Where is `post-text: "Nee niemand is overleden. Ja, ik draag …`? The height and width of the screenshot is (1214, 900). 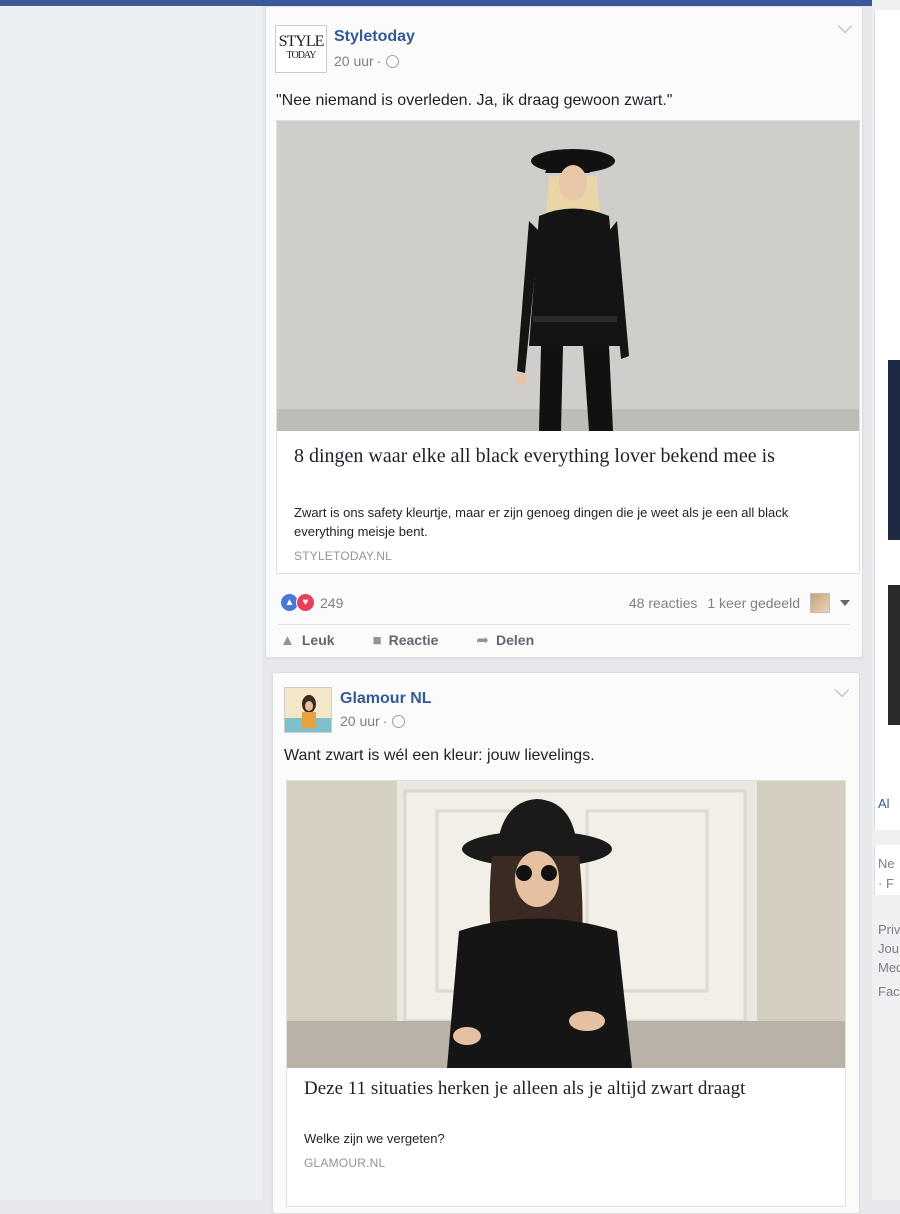
post-text: "Nee niemand is overleden. Ja, ik draag … is located at coordinates (474, 100).